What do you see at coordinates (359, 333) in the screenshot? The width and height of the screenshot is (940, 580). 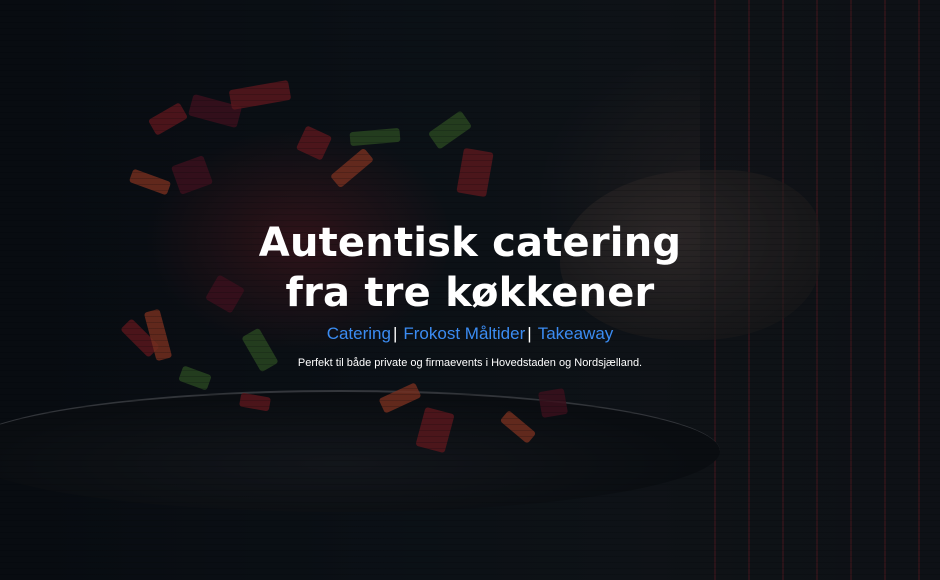 I see `catering-link: Catering` at bounding box center [359, 333].